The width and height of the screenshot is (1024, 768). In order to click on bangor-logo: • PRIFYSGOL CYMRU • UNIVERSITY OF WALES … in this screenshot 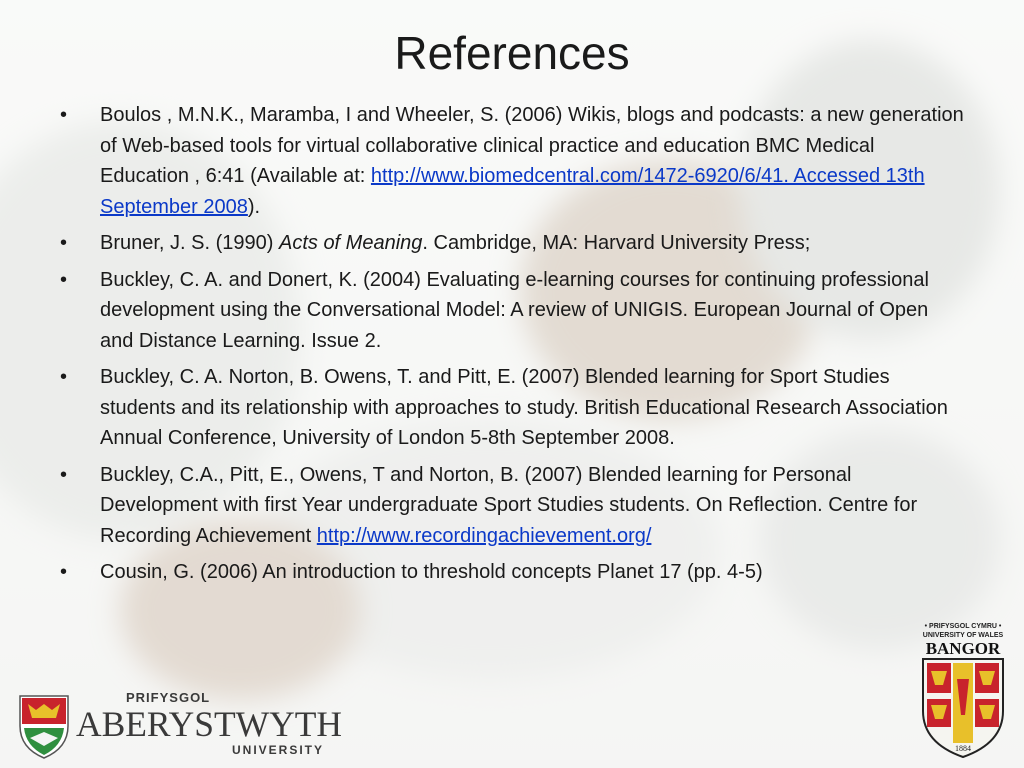, I will do `click(963, 691)`.